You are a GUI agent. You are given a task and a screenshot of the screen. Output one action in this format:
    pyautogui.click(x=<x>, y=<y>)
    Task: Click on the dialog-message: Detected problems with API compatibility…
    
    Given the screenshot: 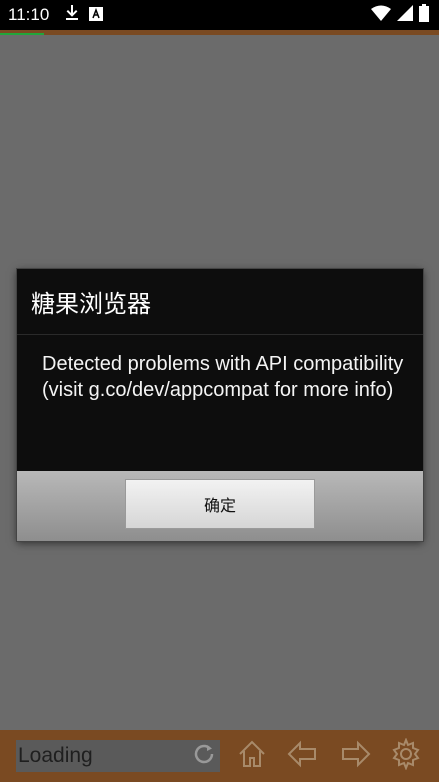 What is the action you would take?
    pyautogui.click(x=227, y=377)
    